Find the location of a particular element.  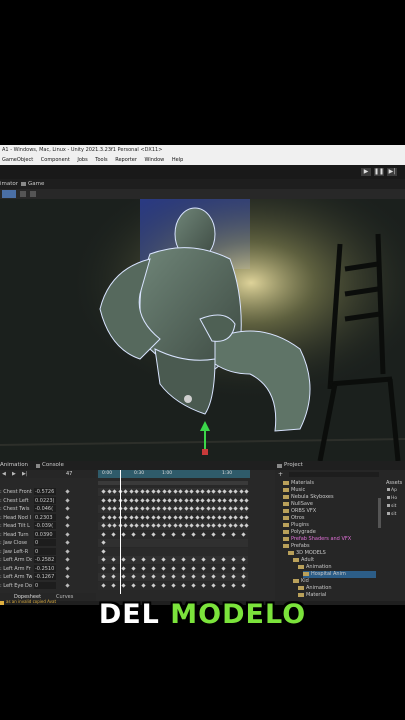

overlay-toggle-icon is located at coordinates (33, 194).